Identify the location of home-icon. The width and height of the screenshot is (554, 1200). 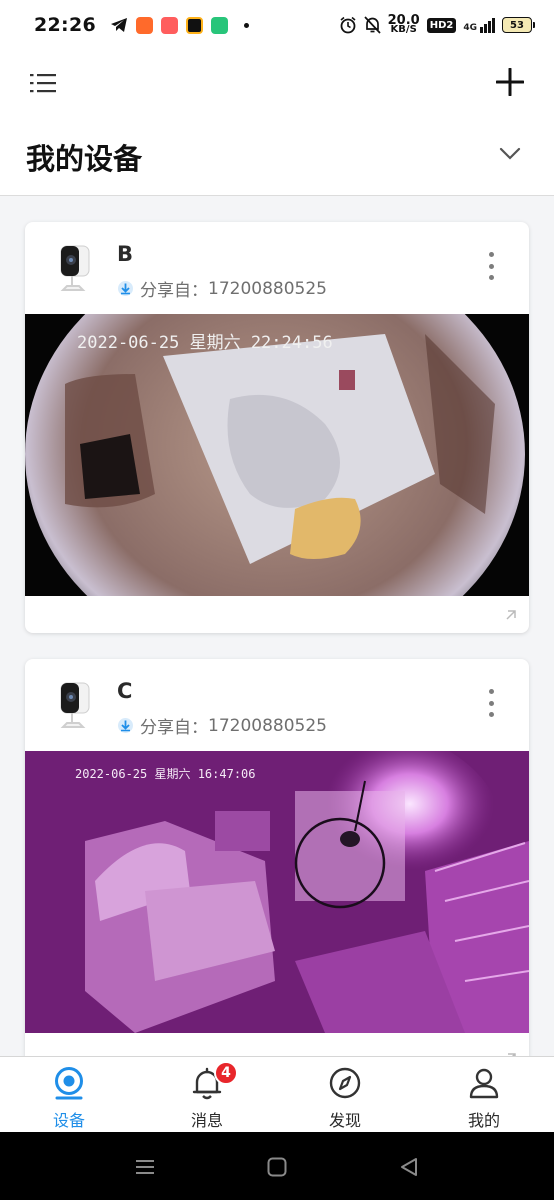
(277, 1167).